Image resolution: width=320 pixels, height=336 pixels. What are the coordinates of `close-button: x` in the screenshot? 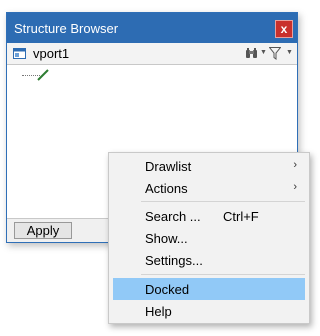 It's located at (284, 29).